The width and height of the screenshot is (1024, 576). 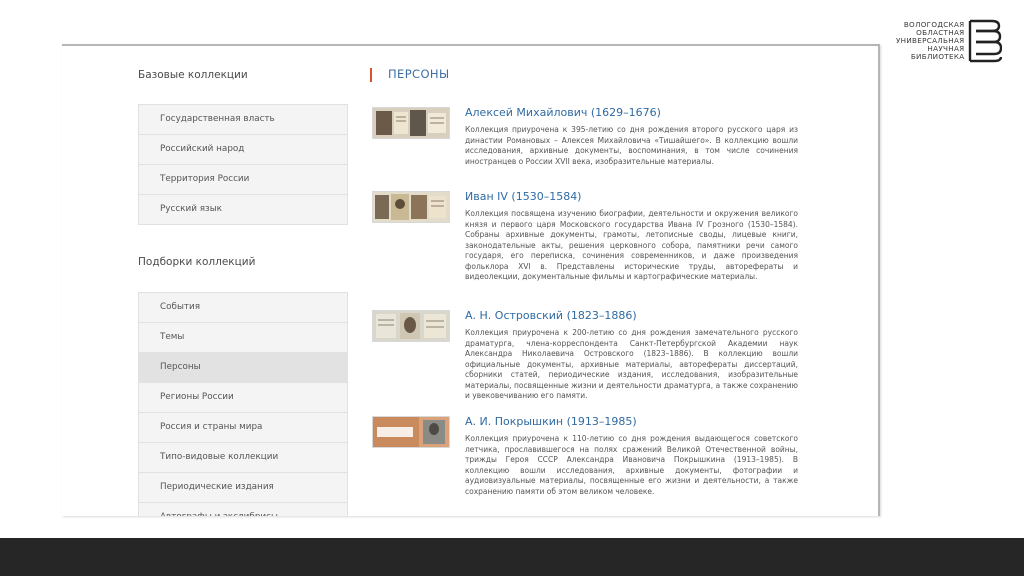 What do you see at coordinates (197, 262) in the screenshot?
I see `collection-selections-heading: Подборки коллекций` at bounding box center [197, 262].